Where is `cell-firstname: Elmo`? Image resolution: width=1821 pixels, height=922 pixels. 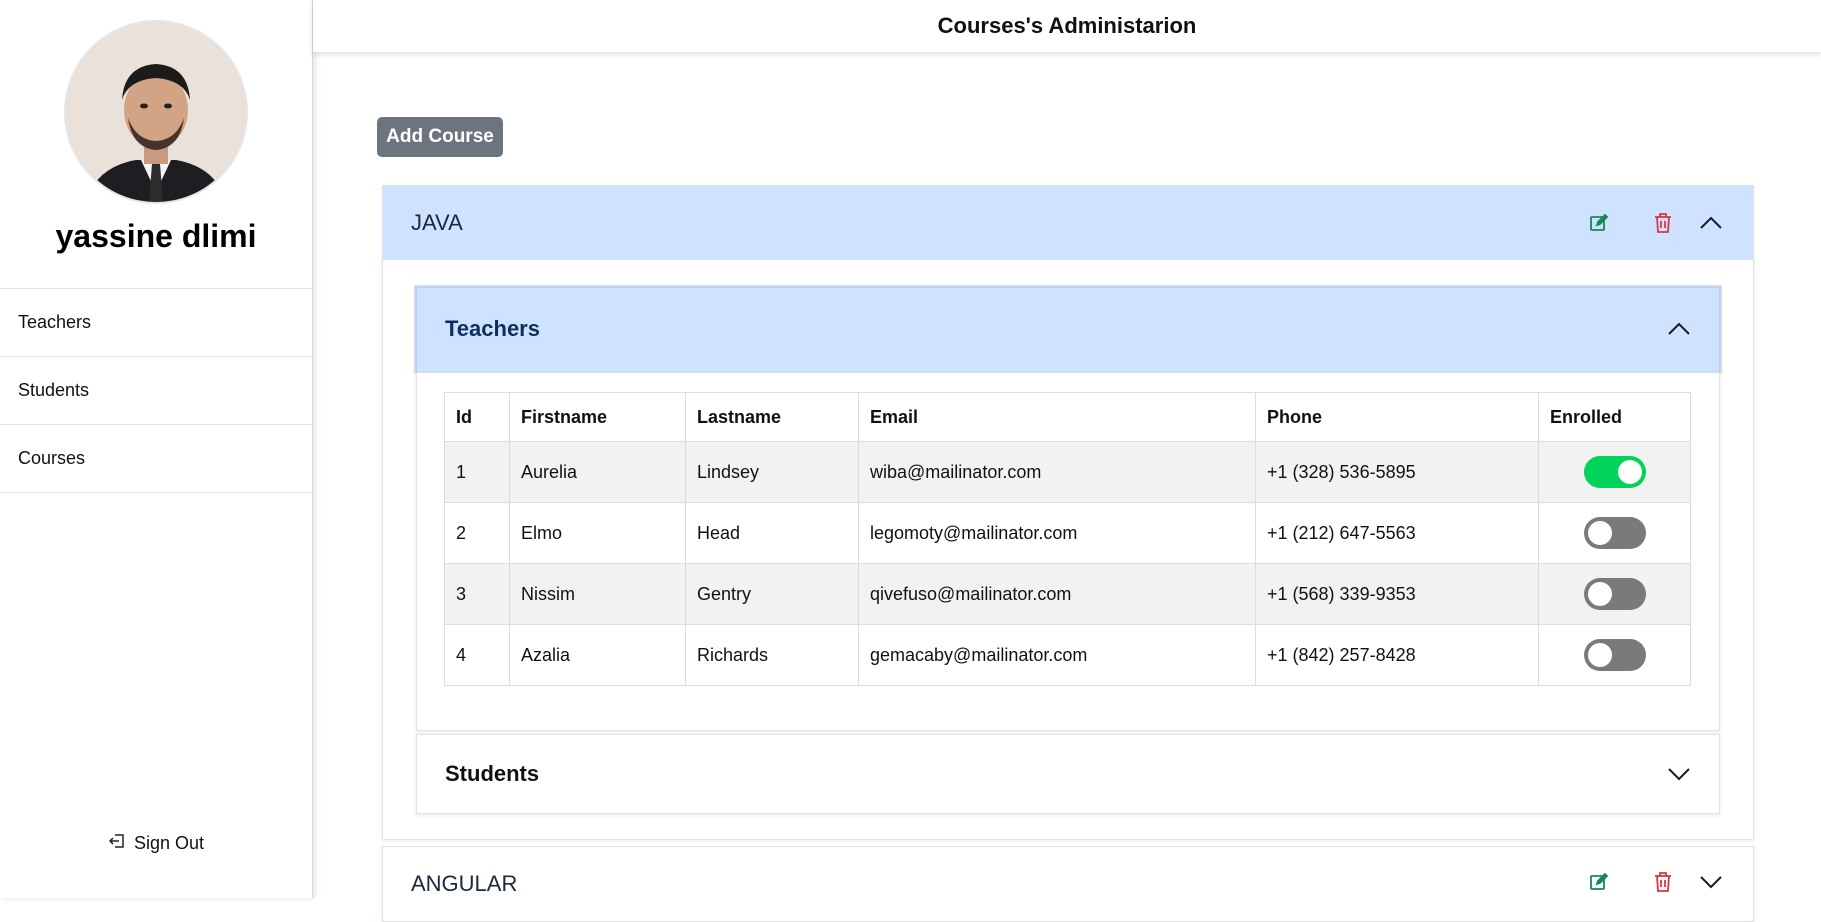 cell-firstname: Elmo is located at coordinates (597, 533).